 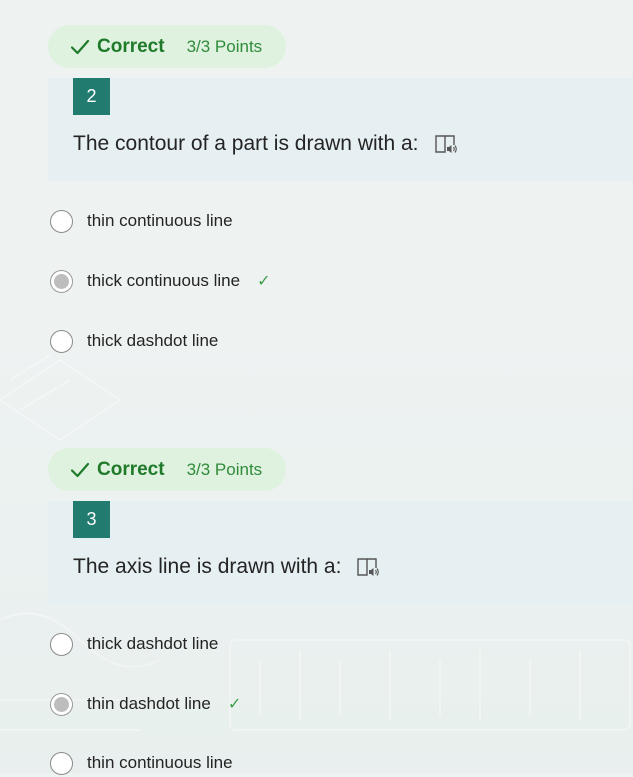 What do you see at coordinates (246, 143) in the screenshot?
I see `question-text: The contour of a part is drawn with a:` at bounding box center [246, 143].